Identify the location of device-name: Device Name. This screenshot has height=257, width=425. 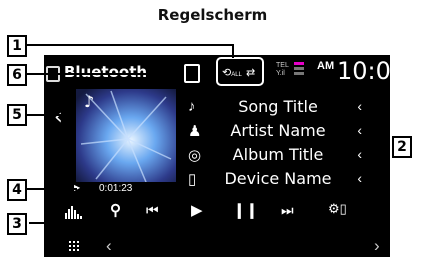
(278, 178).